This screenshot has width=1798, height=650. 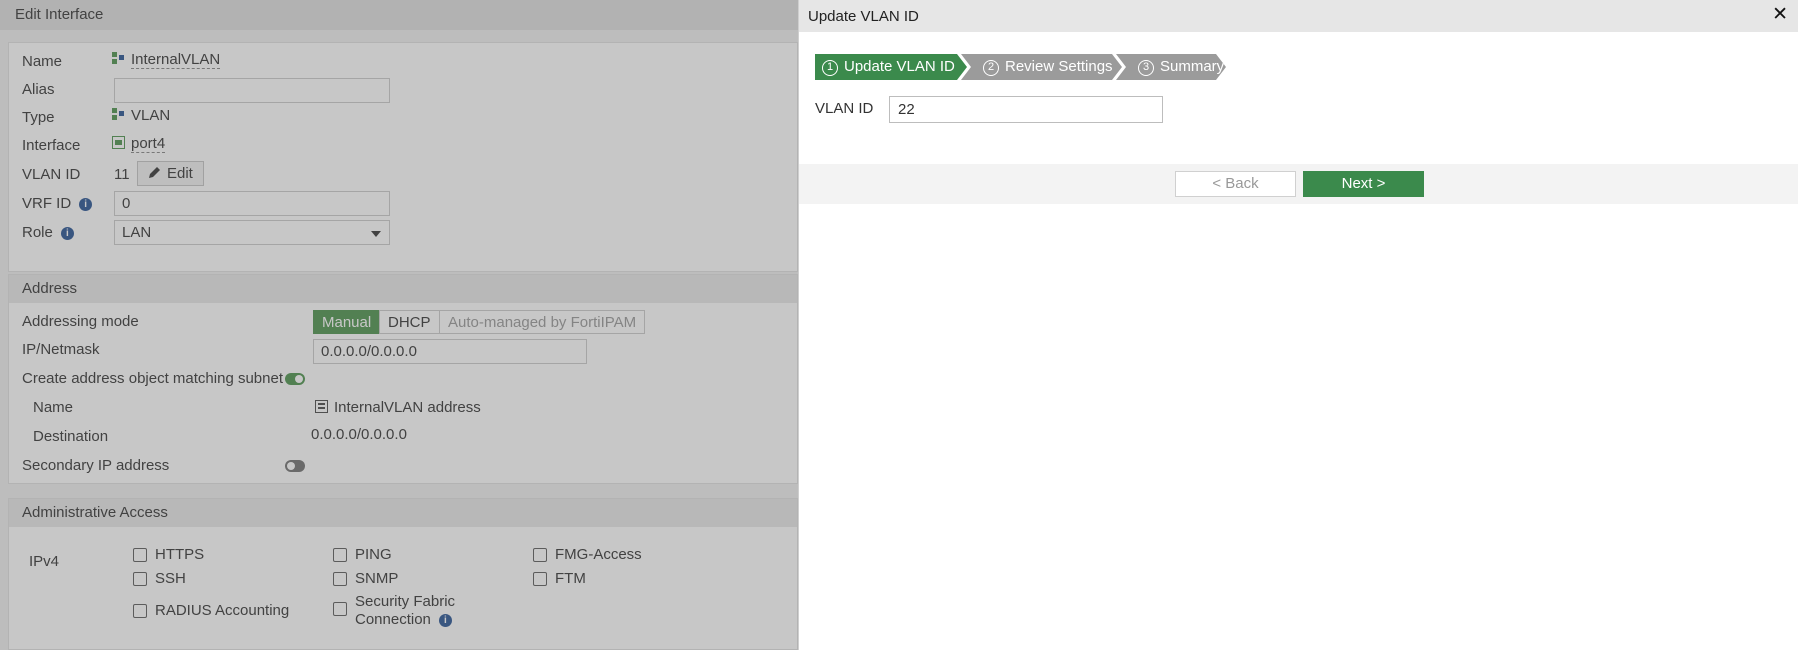 What do you see at coordinates (844, 108) in the screenshot?
I see `vlan-id-label: VLAN ID` at bounding box center [844, 108].